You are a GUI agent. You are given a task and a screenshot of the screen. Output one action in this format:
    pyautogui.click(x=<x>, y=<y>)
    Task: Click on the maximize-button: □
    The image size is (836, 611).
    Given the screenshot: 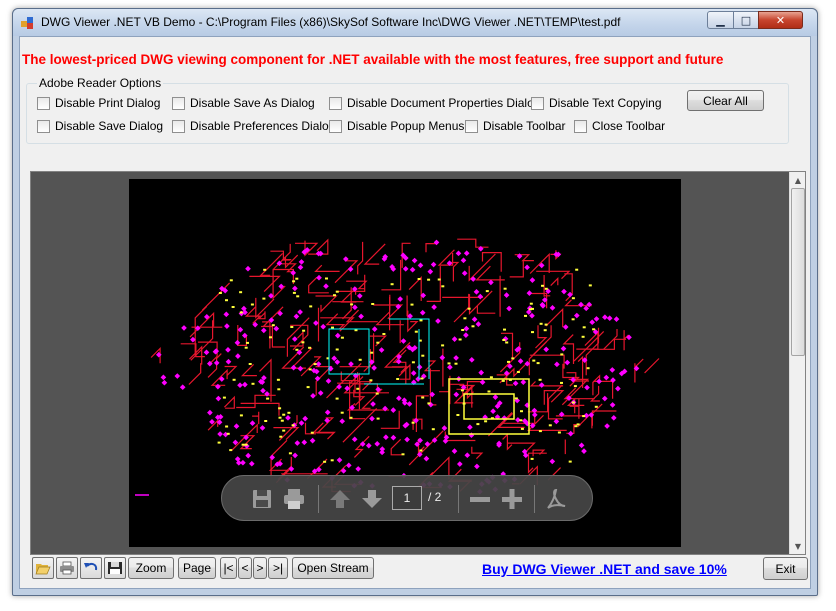 What is the action you would take?
    pyautogui.click(x=746, y=20)
    